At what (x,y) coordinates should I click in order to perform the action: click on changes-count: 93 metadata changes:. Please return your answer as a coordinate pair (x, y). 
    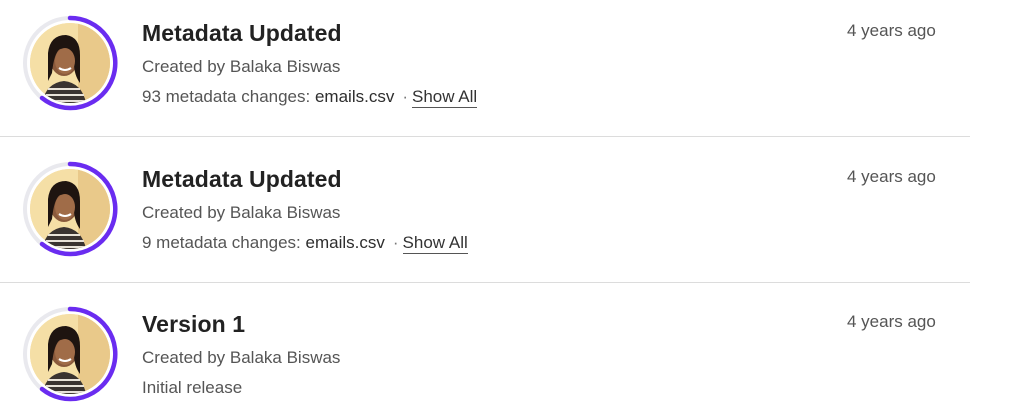
    Looking at the image, I should click on (228, 96).